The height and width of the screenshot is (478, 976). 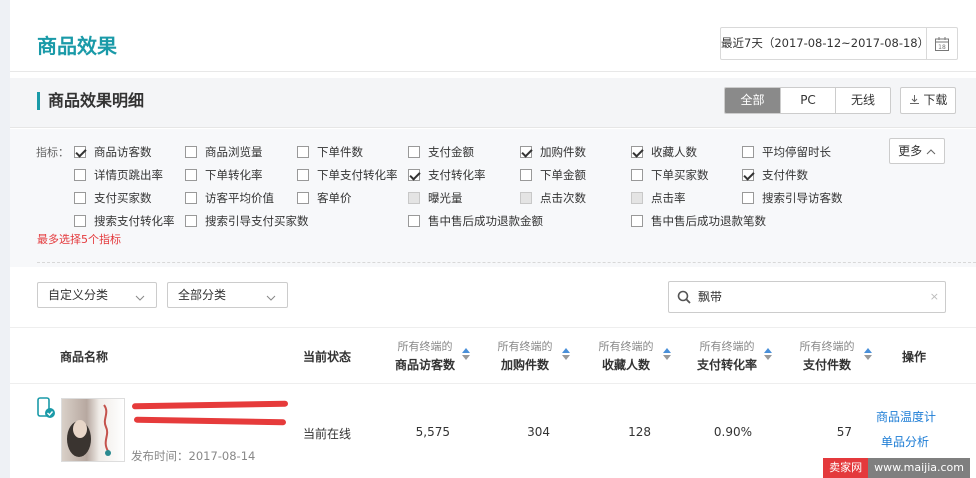 What do you see at coordinates (684, 298) in the screenshot?
I see `search-icon` at bounding box center [684, 298].